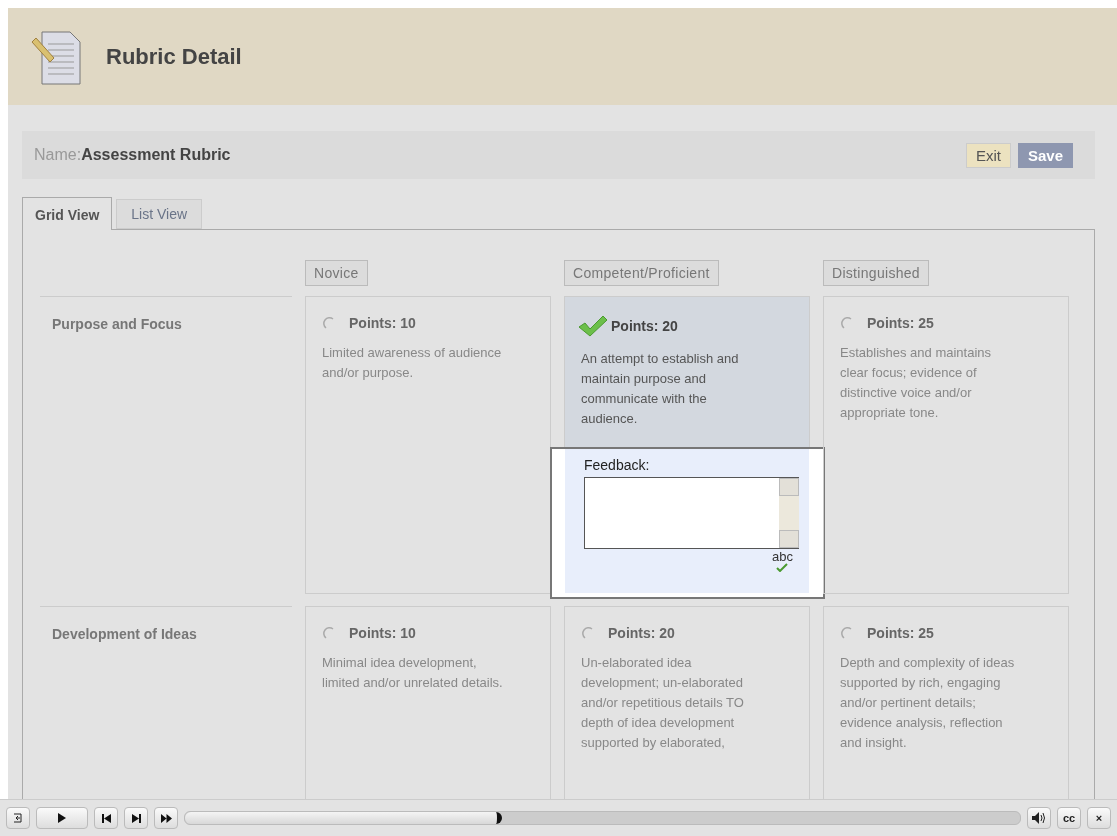  What do you see at coordinates (159, 214) in the screenshot?
I see `view-tab: List View` at bounding box center [159, 214].